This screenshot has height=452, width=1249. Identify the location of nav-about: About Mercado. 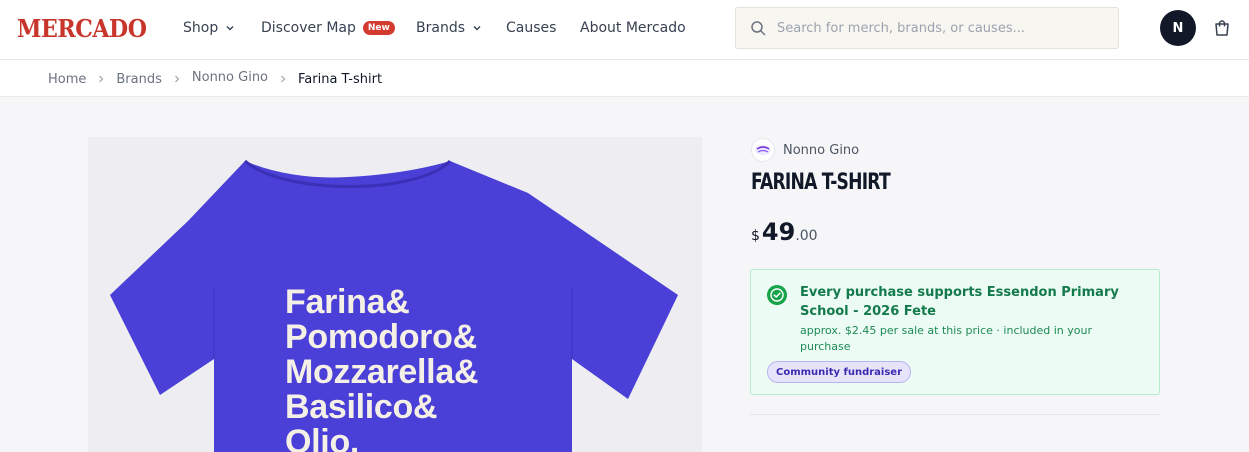
(633, 28).